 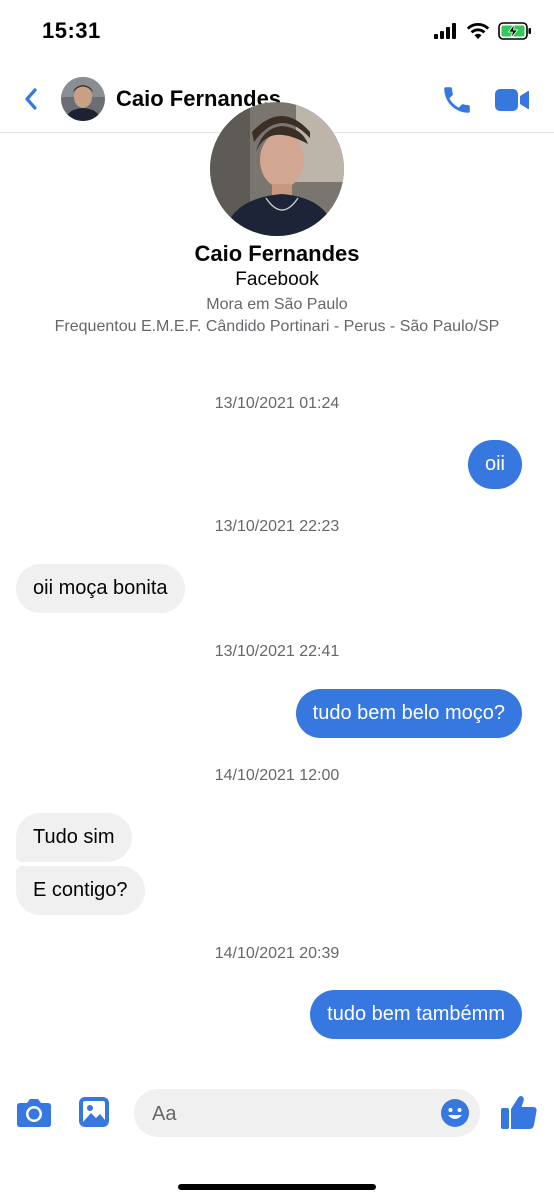 I want to click on message-timestamp: 14/10/2021 12:00, so click(x=277, y=775).